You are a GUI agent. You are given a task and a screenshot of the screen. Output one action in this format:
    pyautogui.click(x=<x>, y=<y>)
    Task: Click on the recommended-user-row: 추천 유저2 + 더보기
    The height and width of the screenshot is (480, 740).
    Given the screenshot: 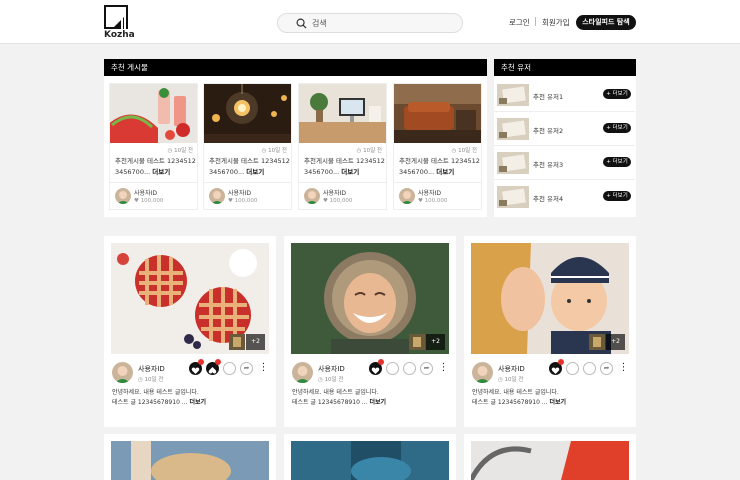 What is the action you would take?
    pyautogui.click(x=564, y=129)
    